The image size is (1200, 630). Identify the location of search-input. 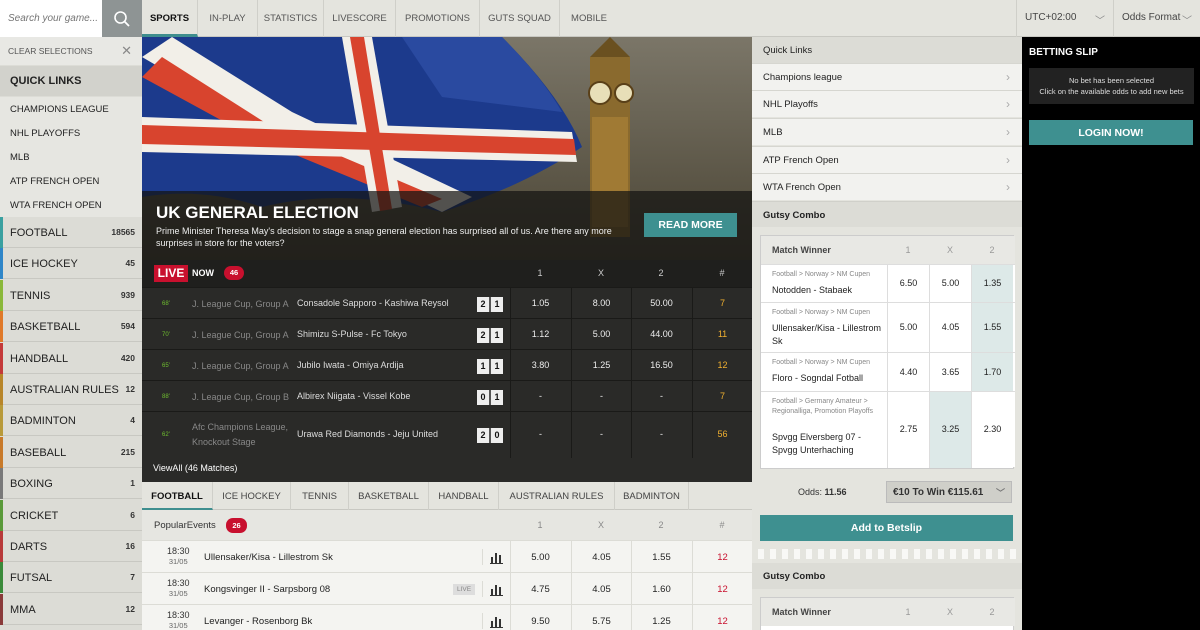
(51, 18).